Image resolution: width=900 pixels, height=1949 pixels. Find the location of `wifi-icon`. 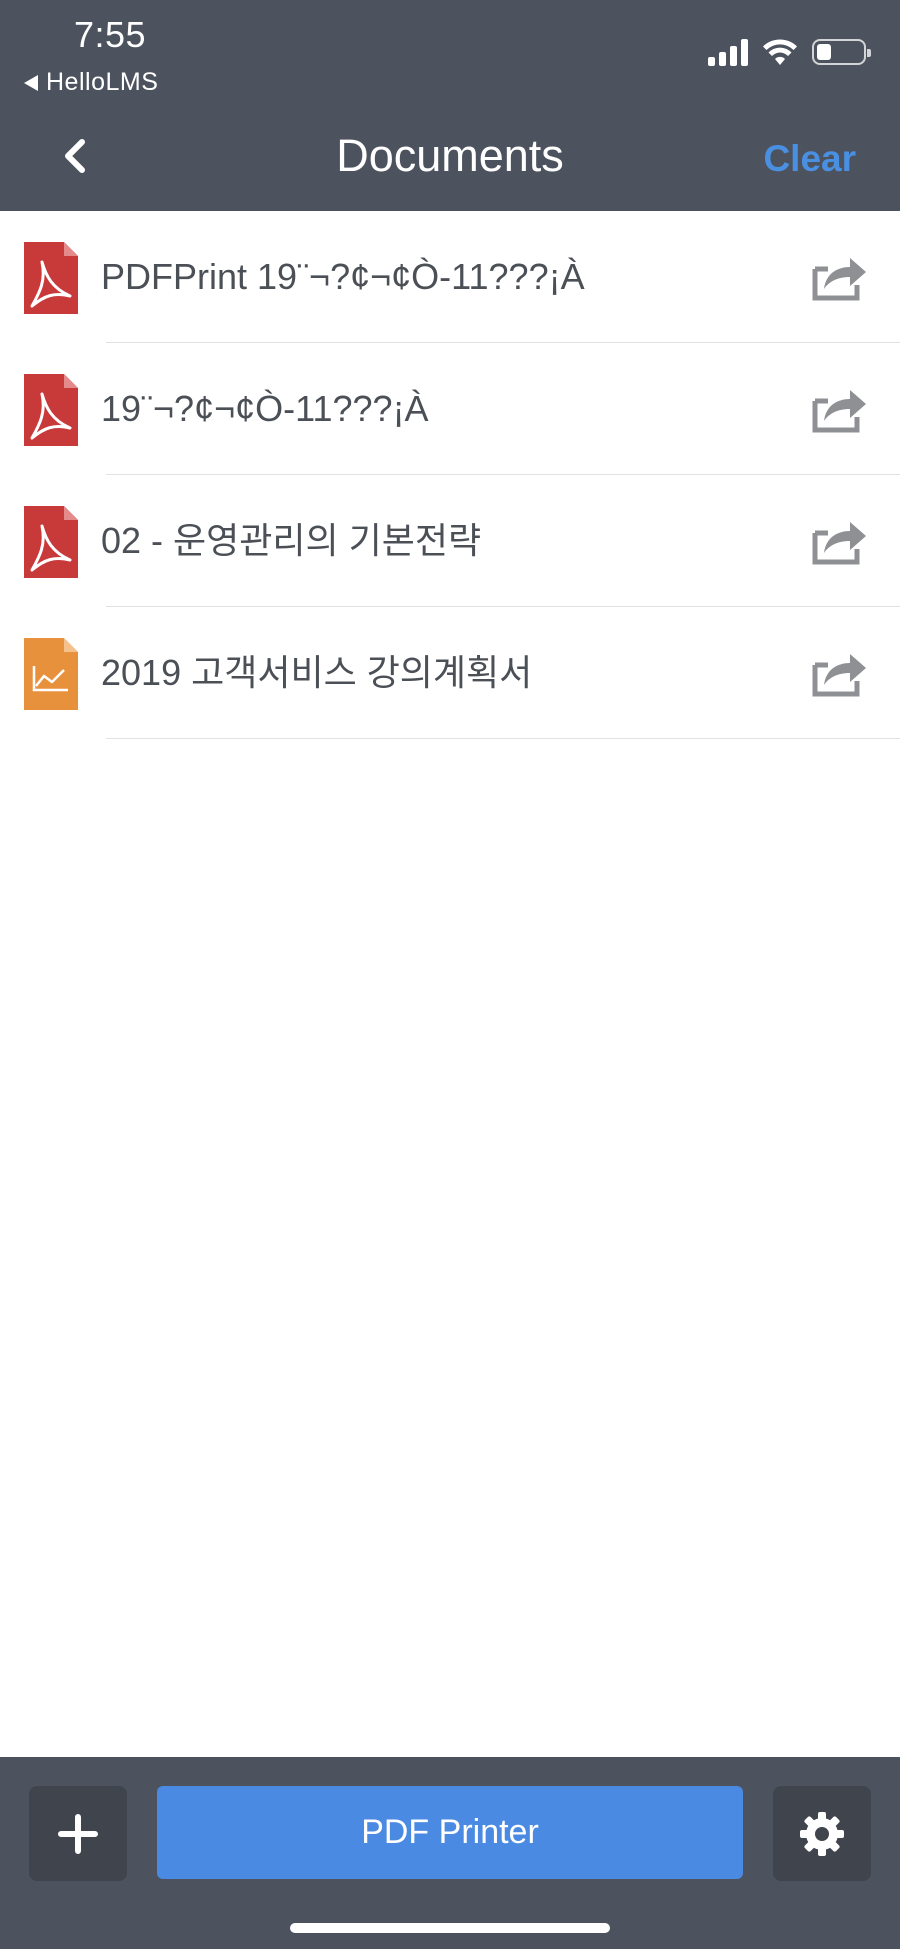

wifi-icon is located at coordinates (780, 52).